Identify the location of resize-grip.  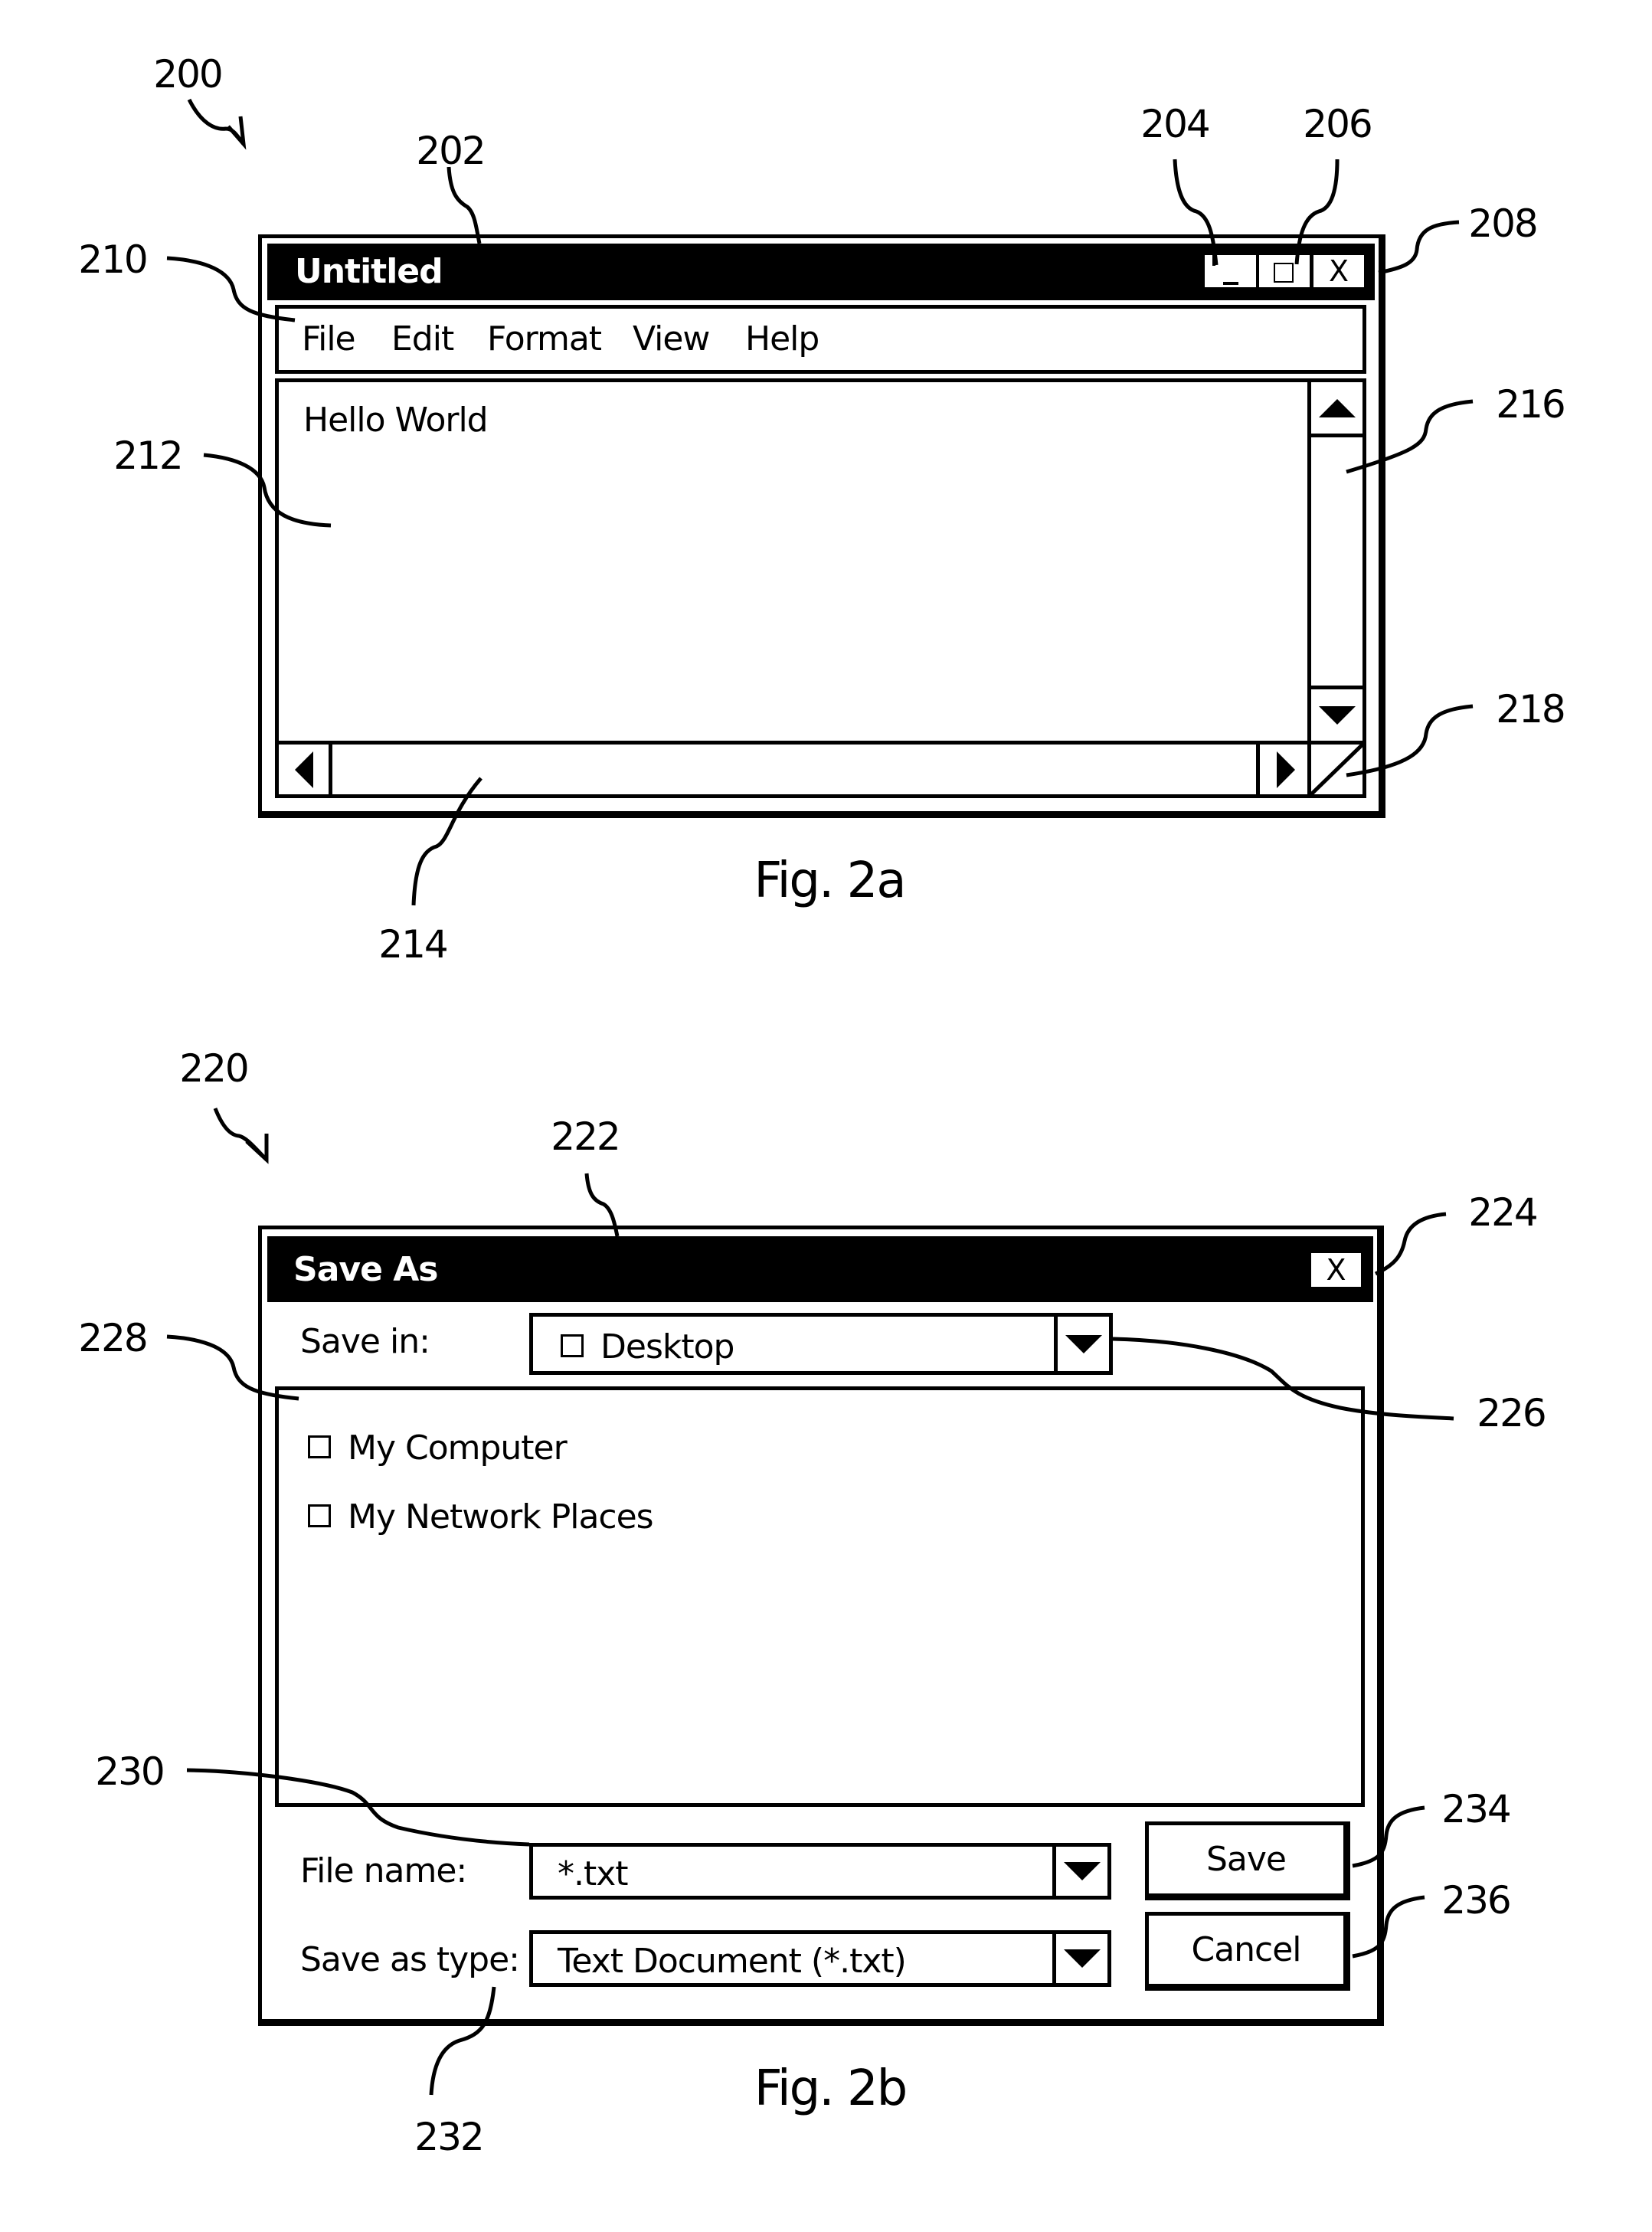
(1334, 769).